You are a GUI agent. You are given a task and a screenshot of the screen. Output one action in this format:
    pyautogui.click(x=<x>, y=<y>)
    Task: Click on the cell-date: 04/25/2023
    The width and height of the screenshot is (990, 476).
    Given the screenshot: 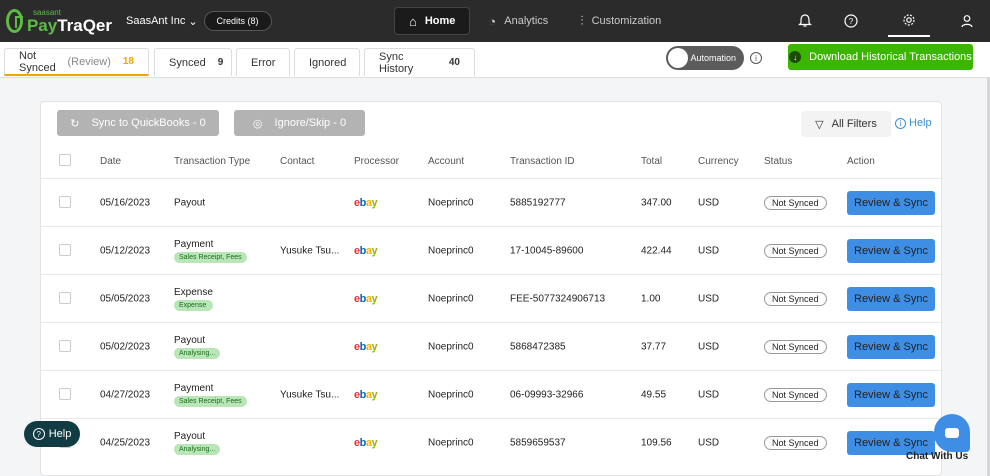 What is the action you would take?
    pyautogui.click(x=125, y=442)
    